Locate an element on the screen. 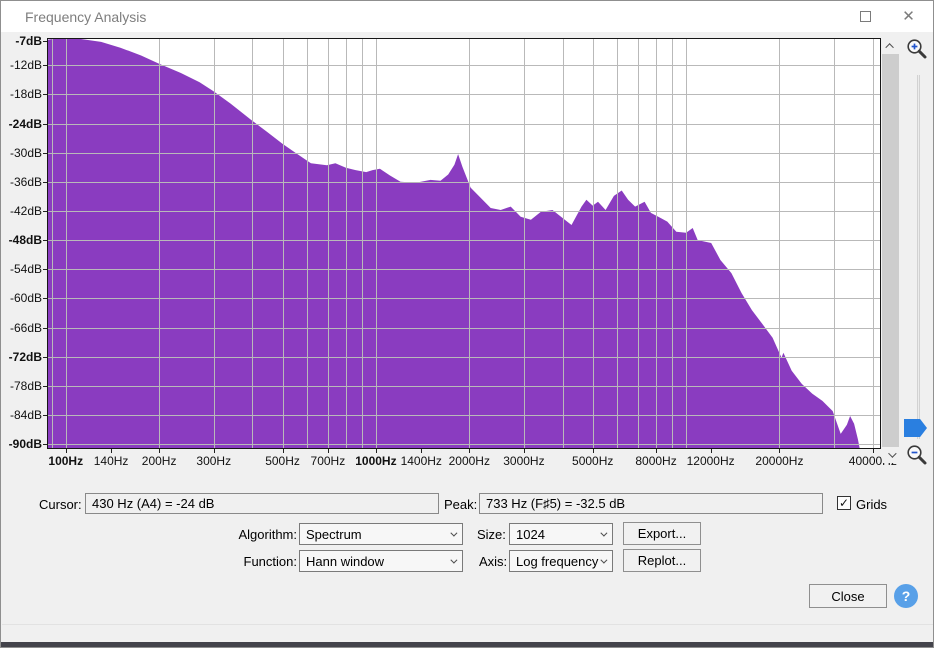 The height and width of the screenshot is (648, 934). y-axis-label: -12dB is located at coordinates (25, 65).